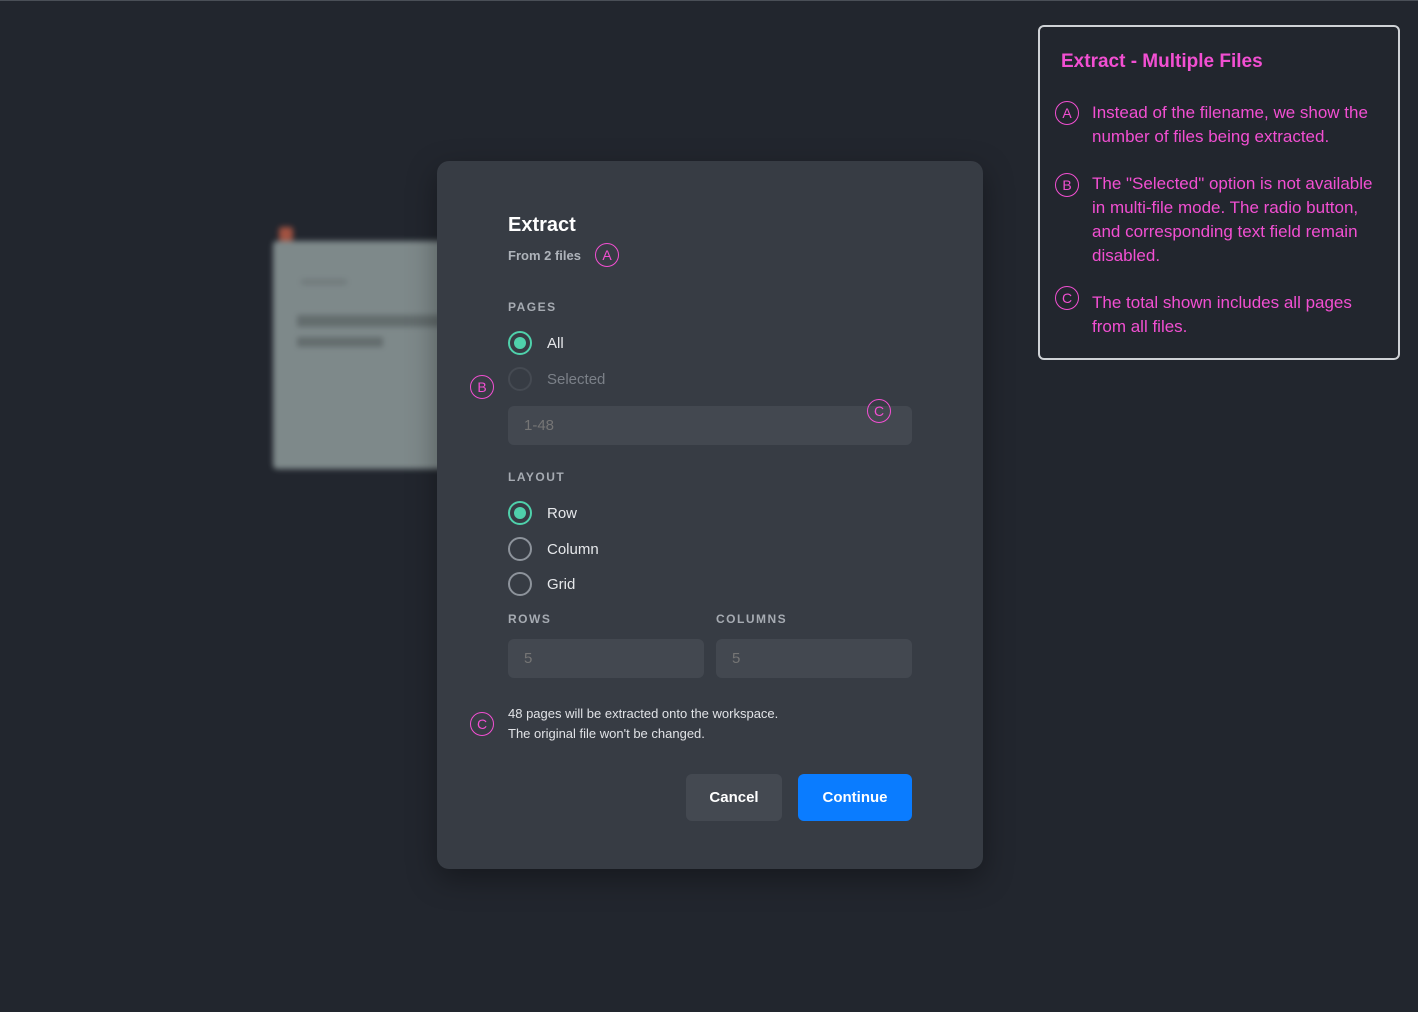 This screenshot has width=1418, height=1012. Describe the element at coordinates (520, 343) in the screenshot. I see `pages-all-radio` at that location.